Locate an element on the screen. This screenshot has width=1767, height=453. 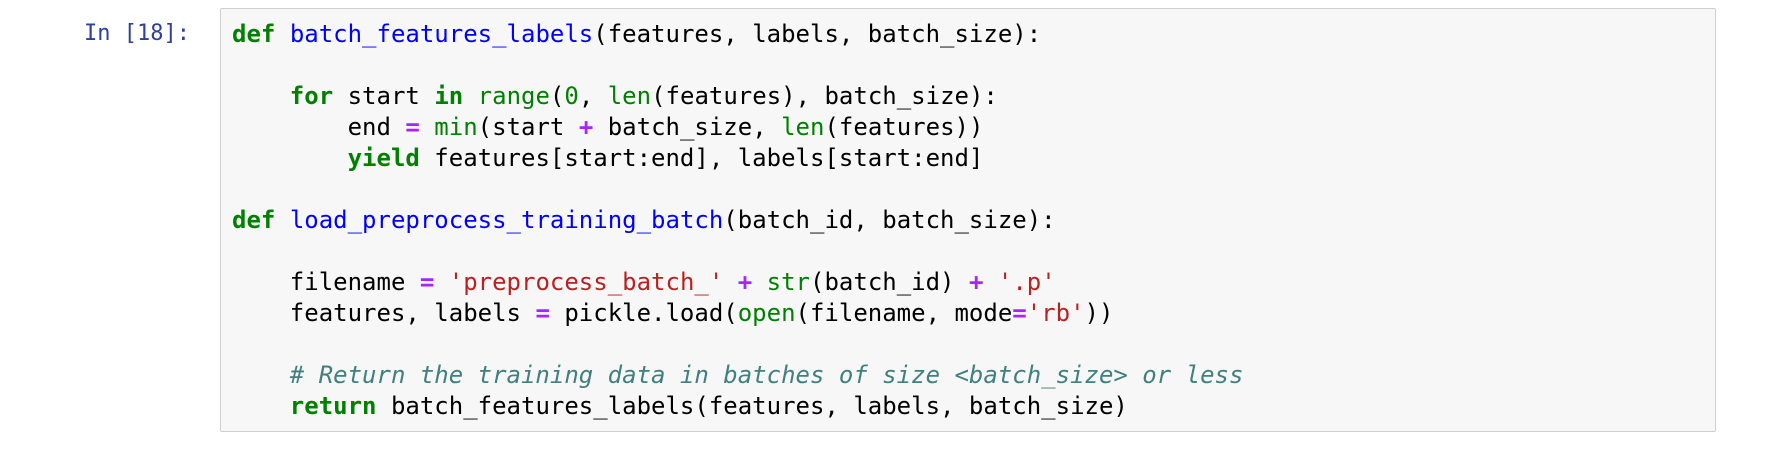
number-literal: 0 is located at coordinates (571, 96).